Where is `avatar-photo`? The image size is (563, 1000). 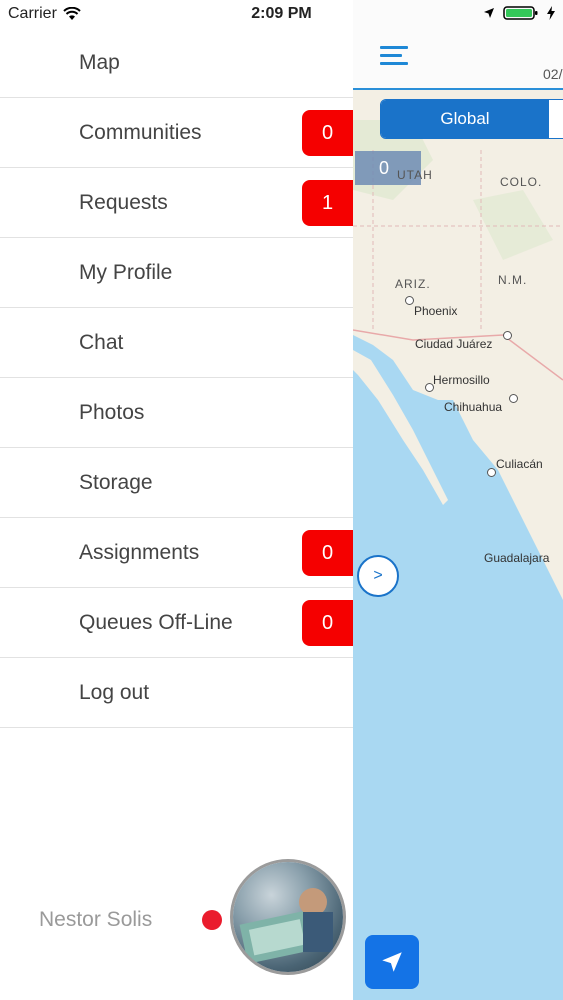
avatar-photo is located at coordinates (286, 926).